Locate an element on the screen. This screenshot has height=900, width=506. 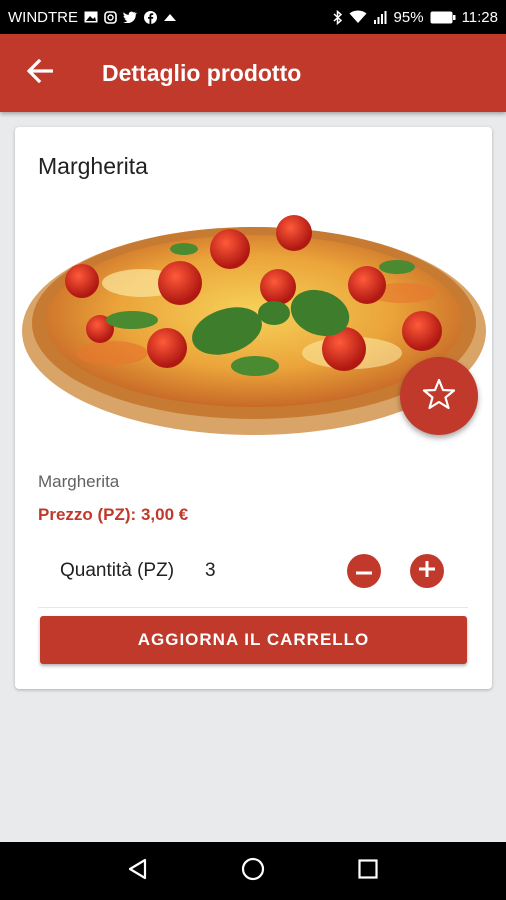
app-bar: Dettaglio prodotto is located at coordinates (253, 73).